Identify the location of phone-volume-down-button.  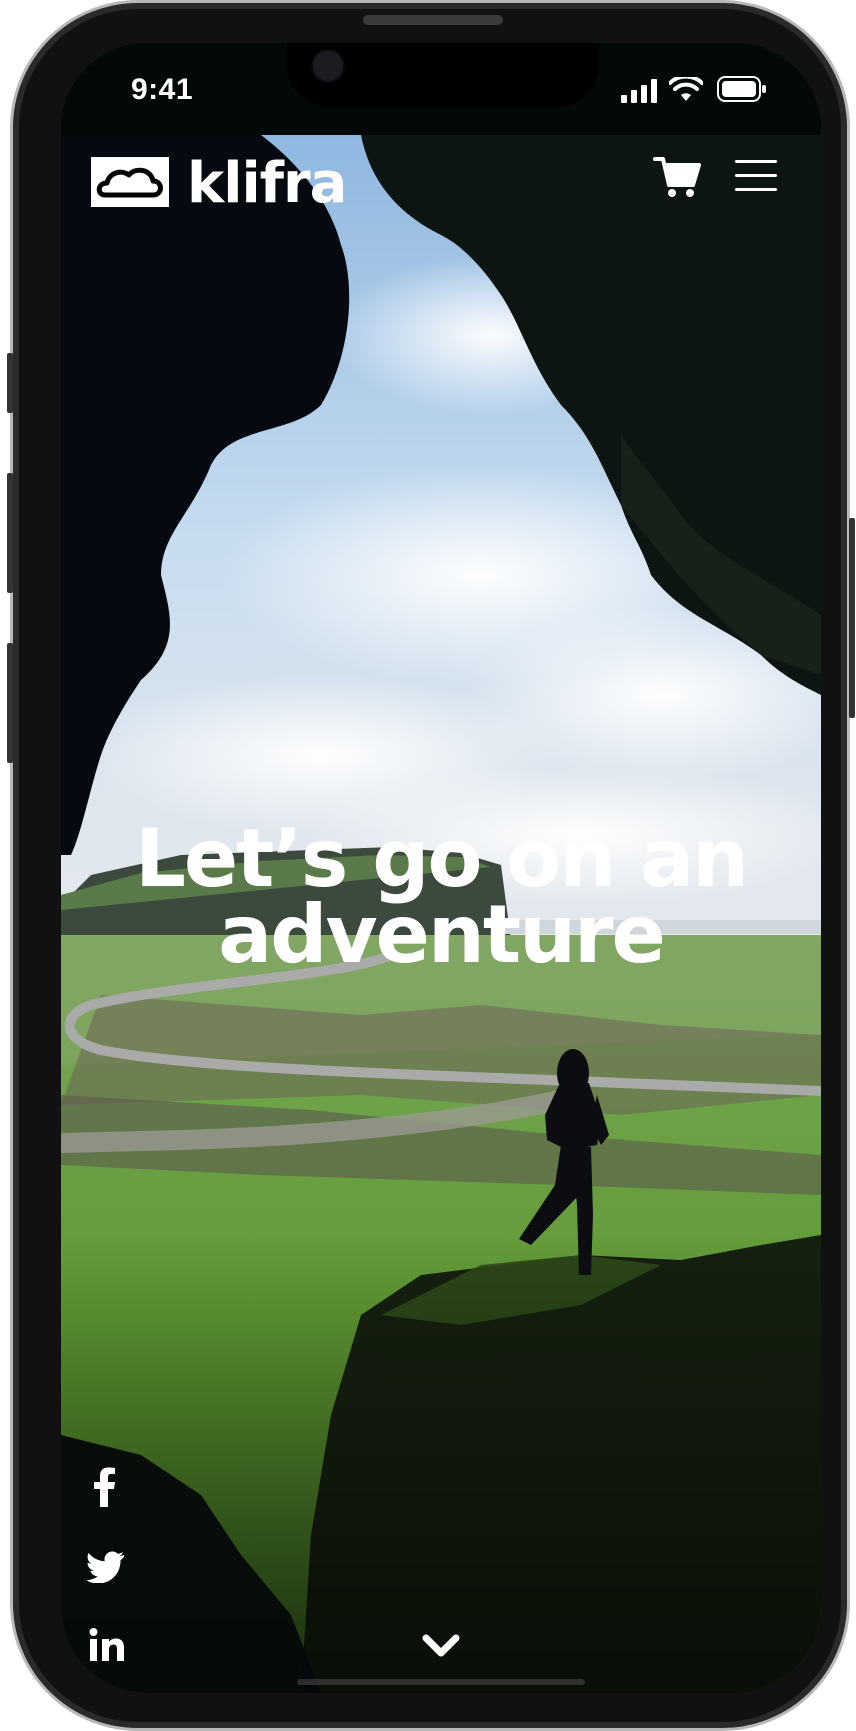
(10, 703).